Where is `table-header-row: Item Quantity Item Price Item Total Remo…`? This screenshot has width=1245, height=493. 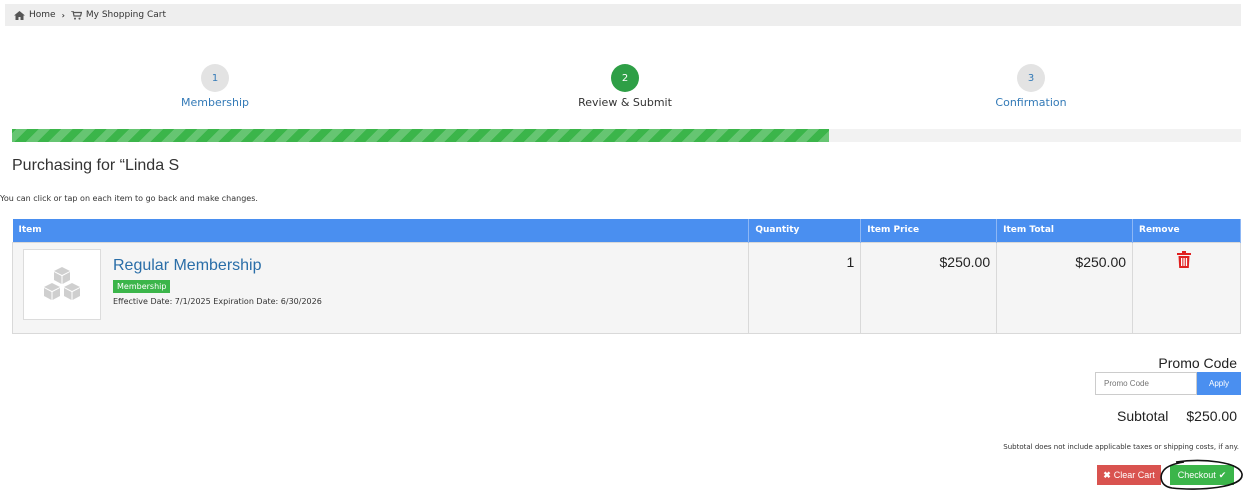 table-header-row: Item Quantity Item Price Item Total Remo… is located at coordinates (626, 230).